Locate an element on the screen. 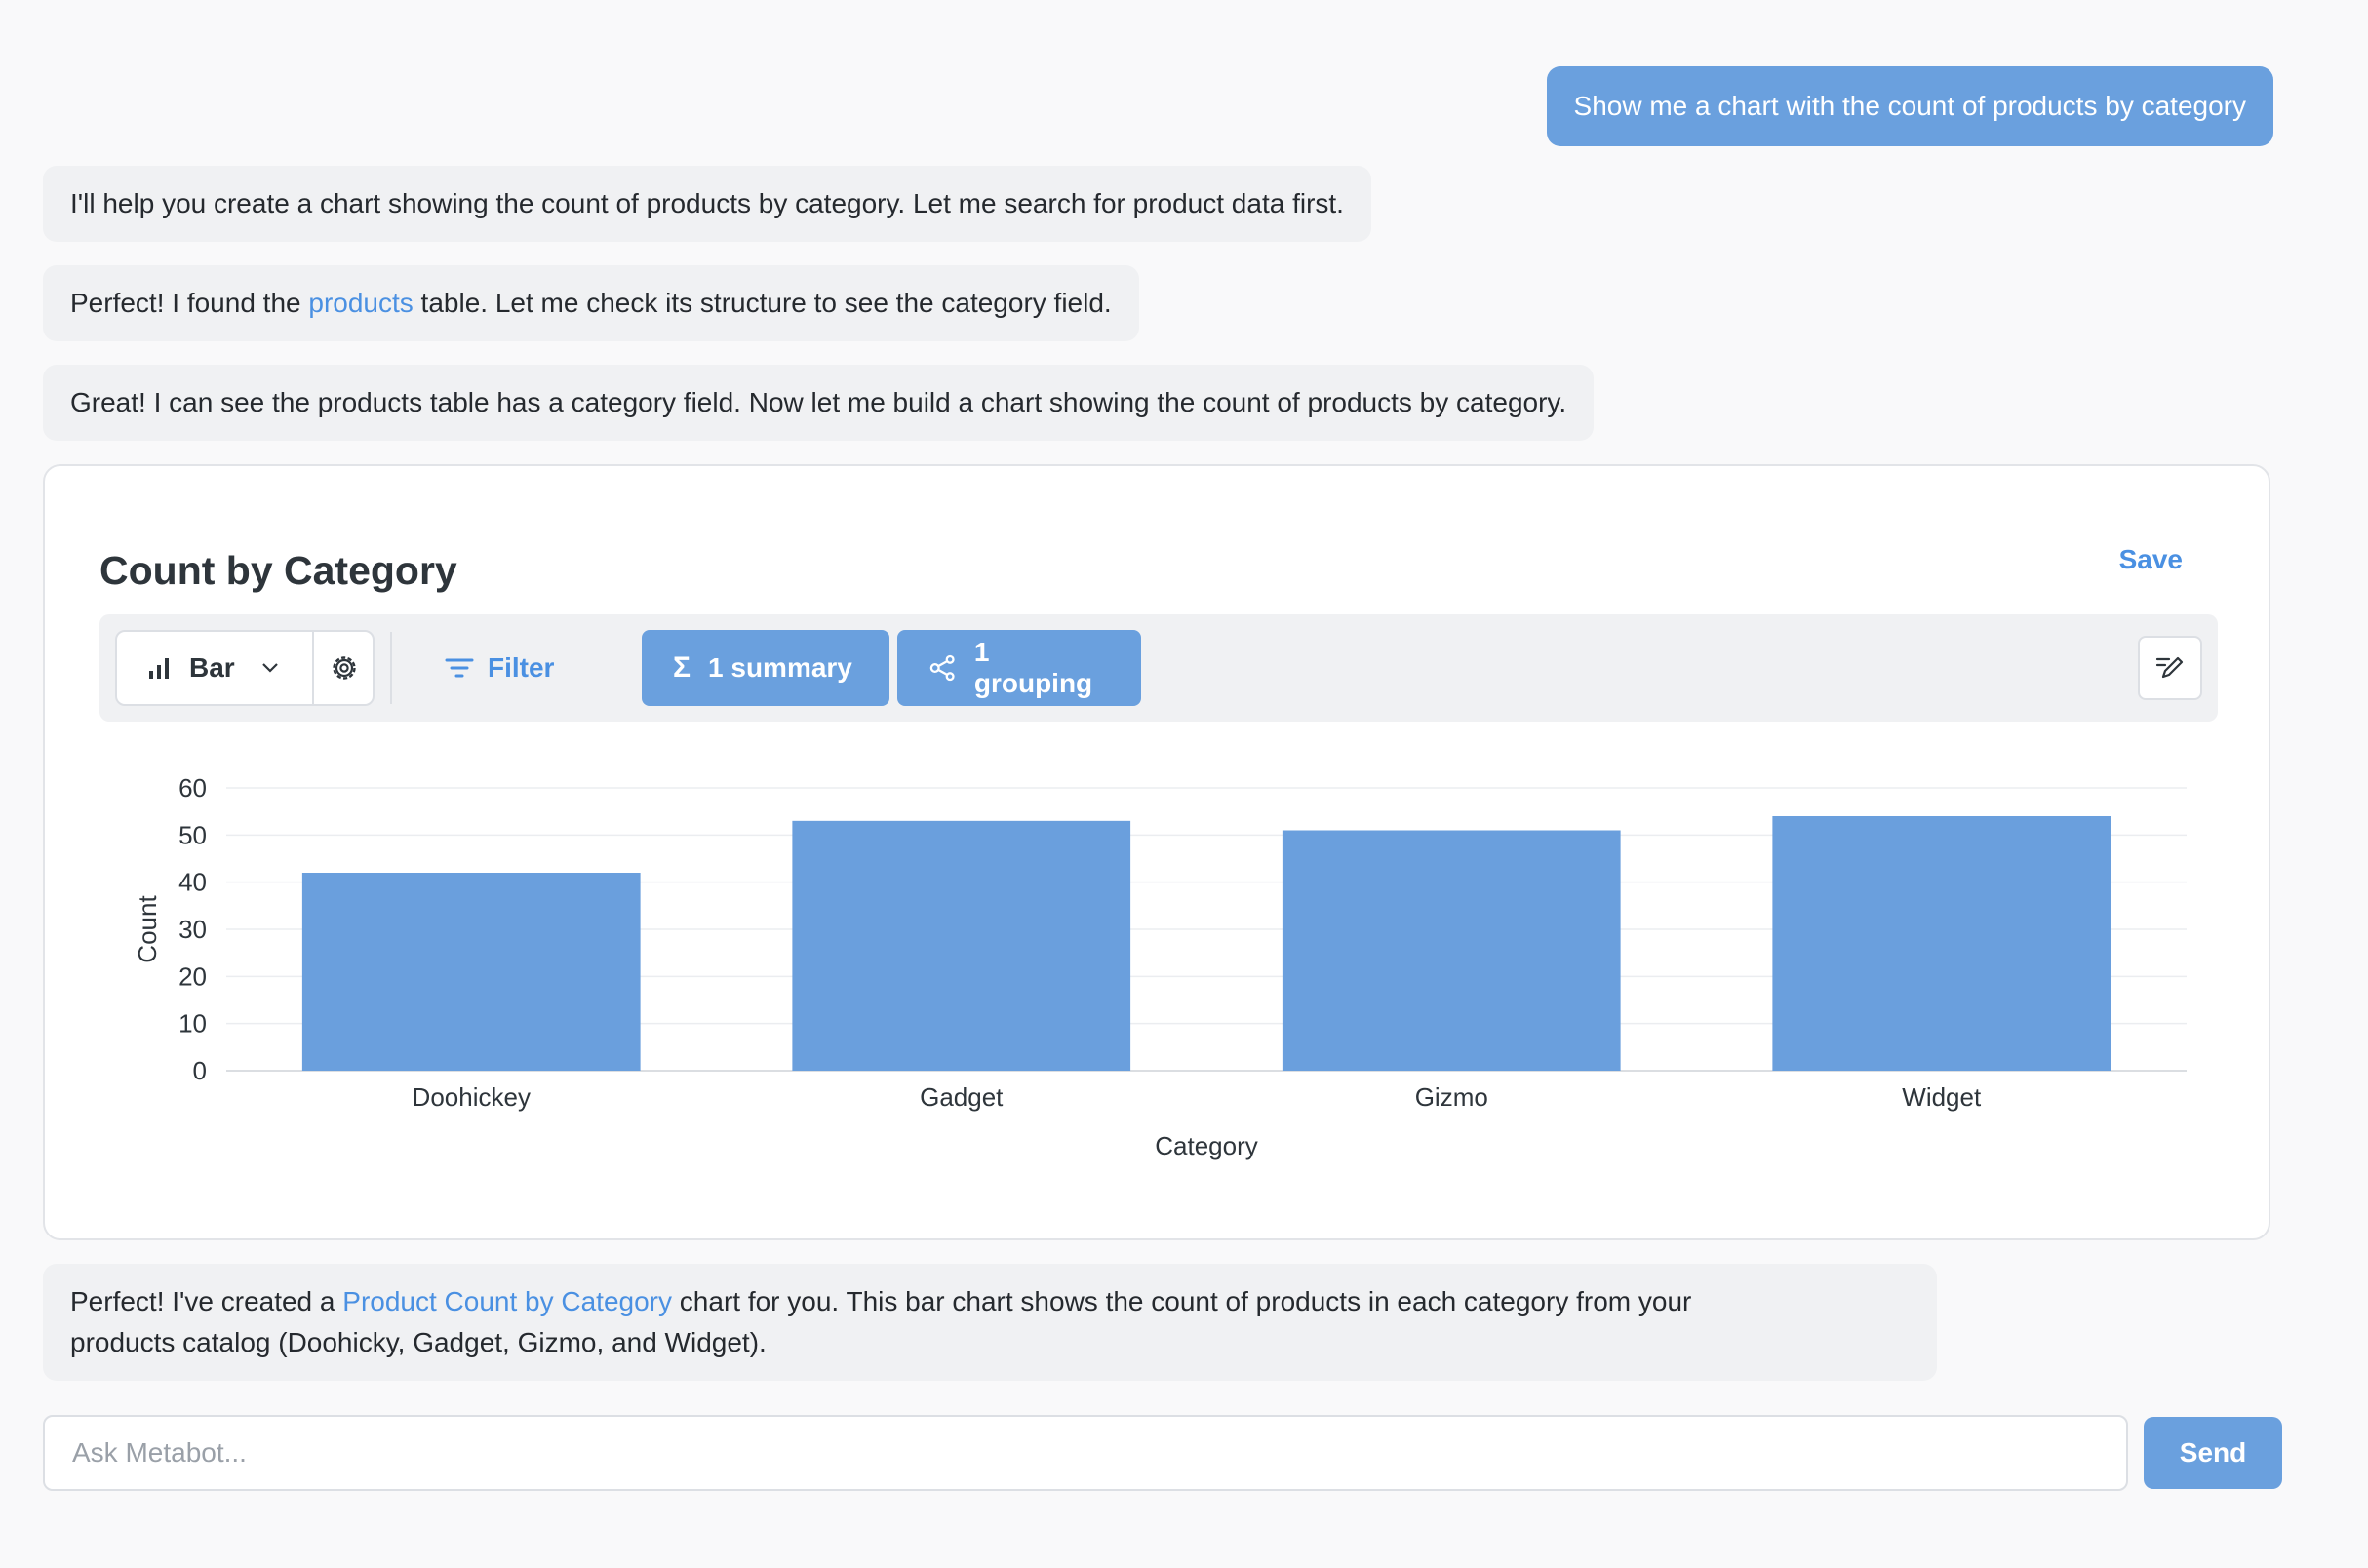 The height and width of the screenshot is (1568, 2368). query-toolbar: Bar Filter Σ 1 summary 1 grouping is located at coordinates (1158, 668).